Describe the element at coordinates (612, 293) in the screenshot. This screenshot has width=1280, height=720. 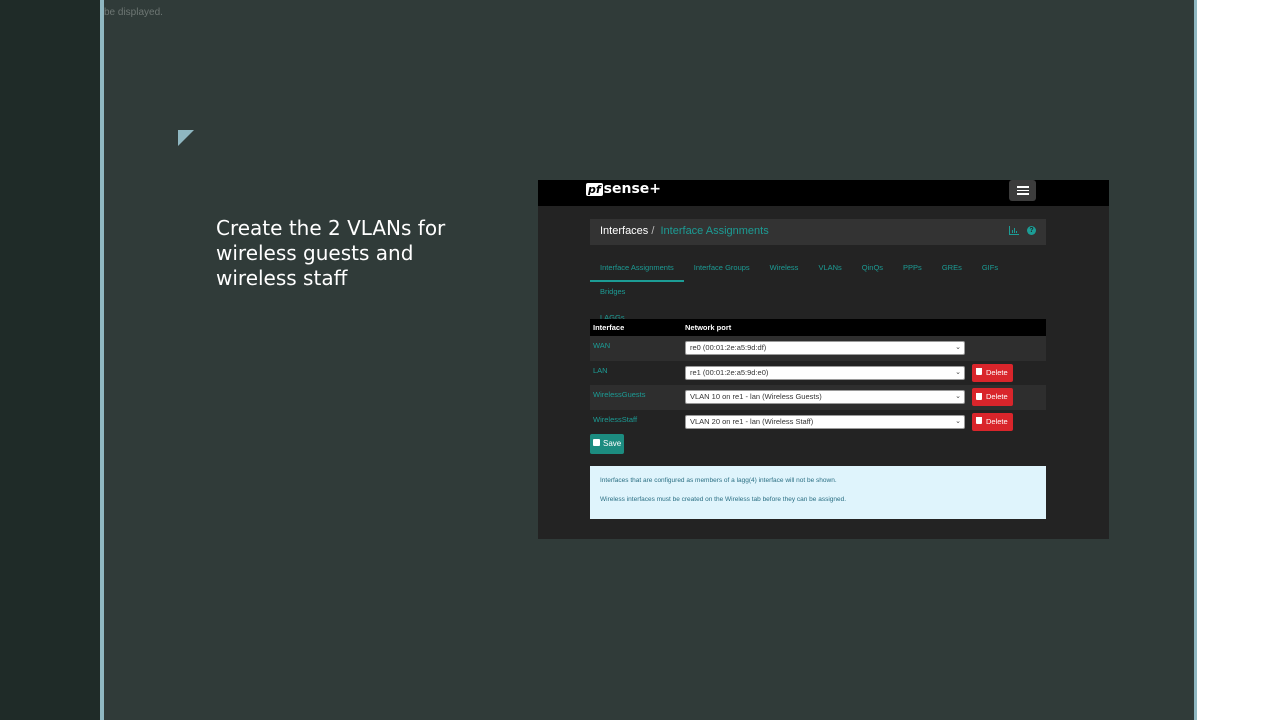
I see `tab-bridges: Bridges` at that location.